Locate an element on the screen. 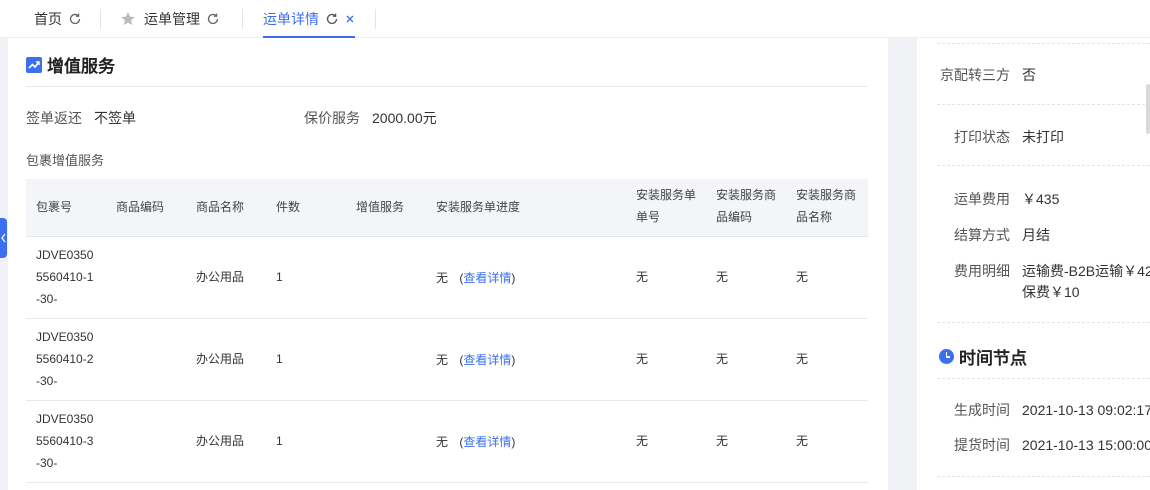 The width and height of the screenshot is (1150, 490). settle-label: 结算方式 is located at coordinates (982, 235).